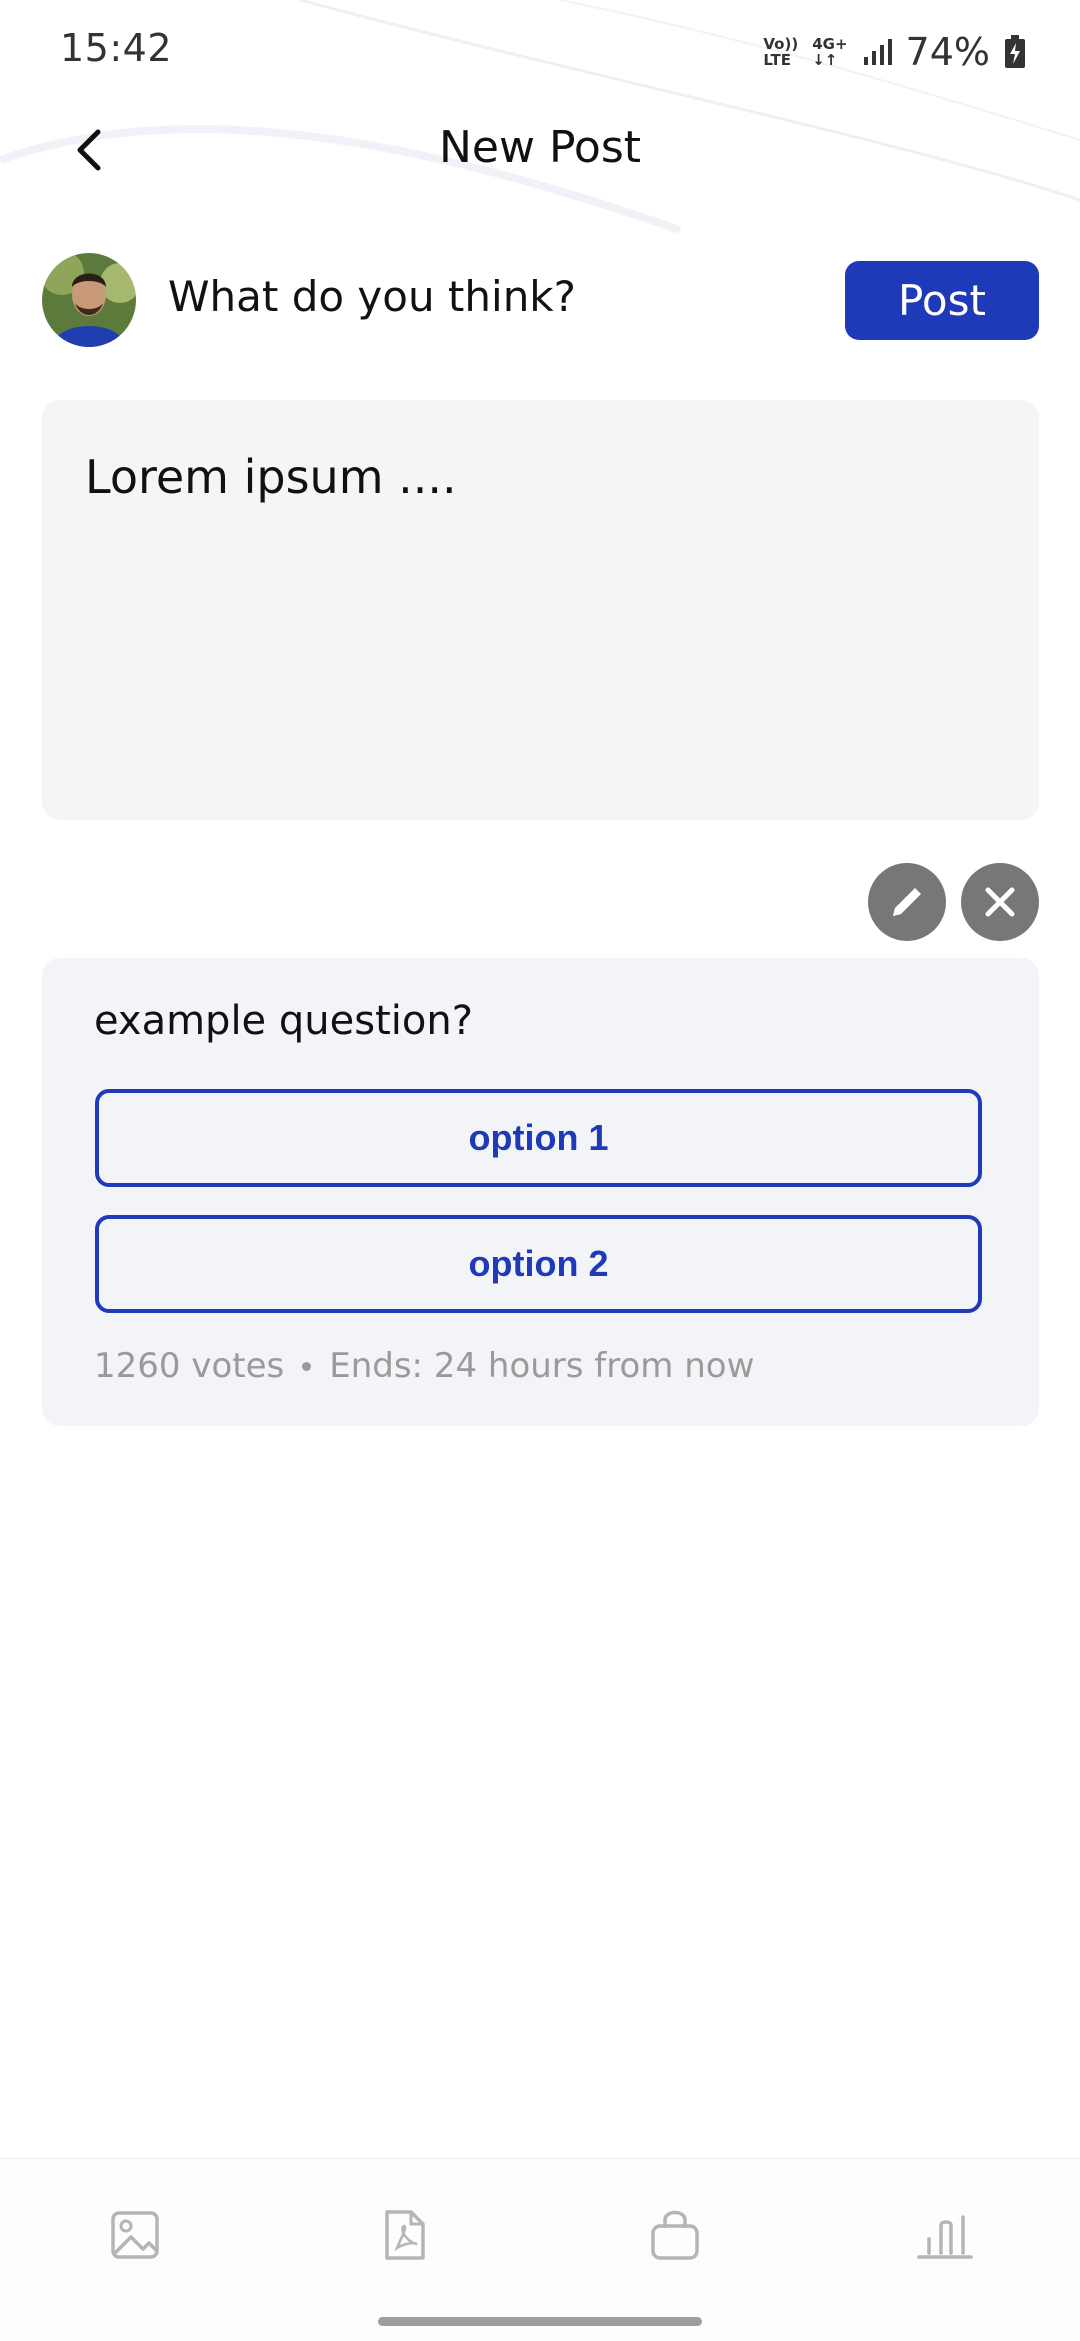 The width and height of the screenshot is (1080, 2341). Describe the element at coordinates (830, 44) in the screenshot. I see `network-type-label: 4G+` at that location.